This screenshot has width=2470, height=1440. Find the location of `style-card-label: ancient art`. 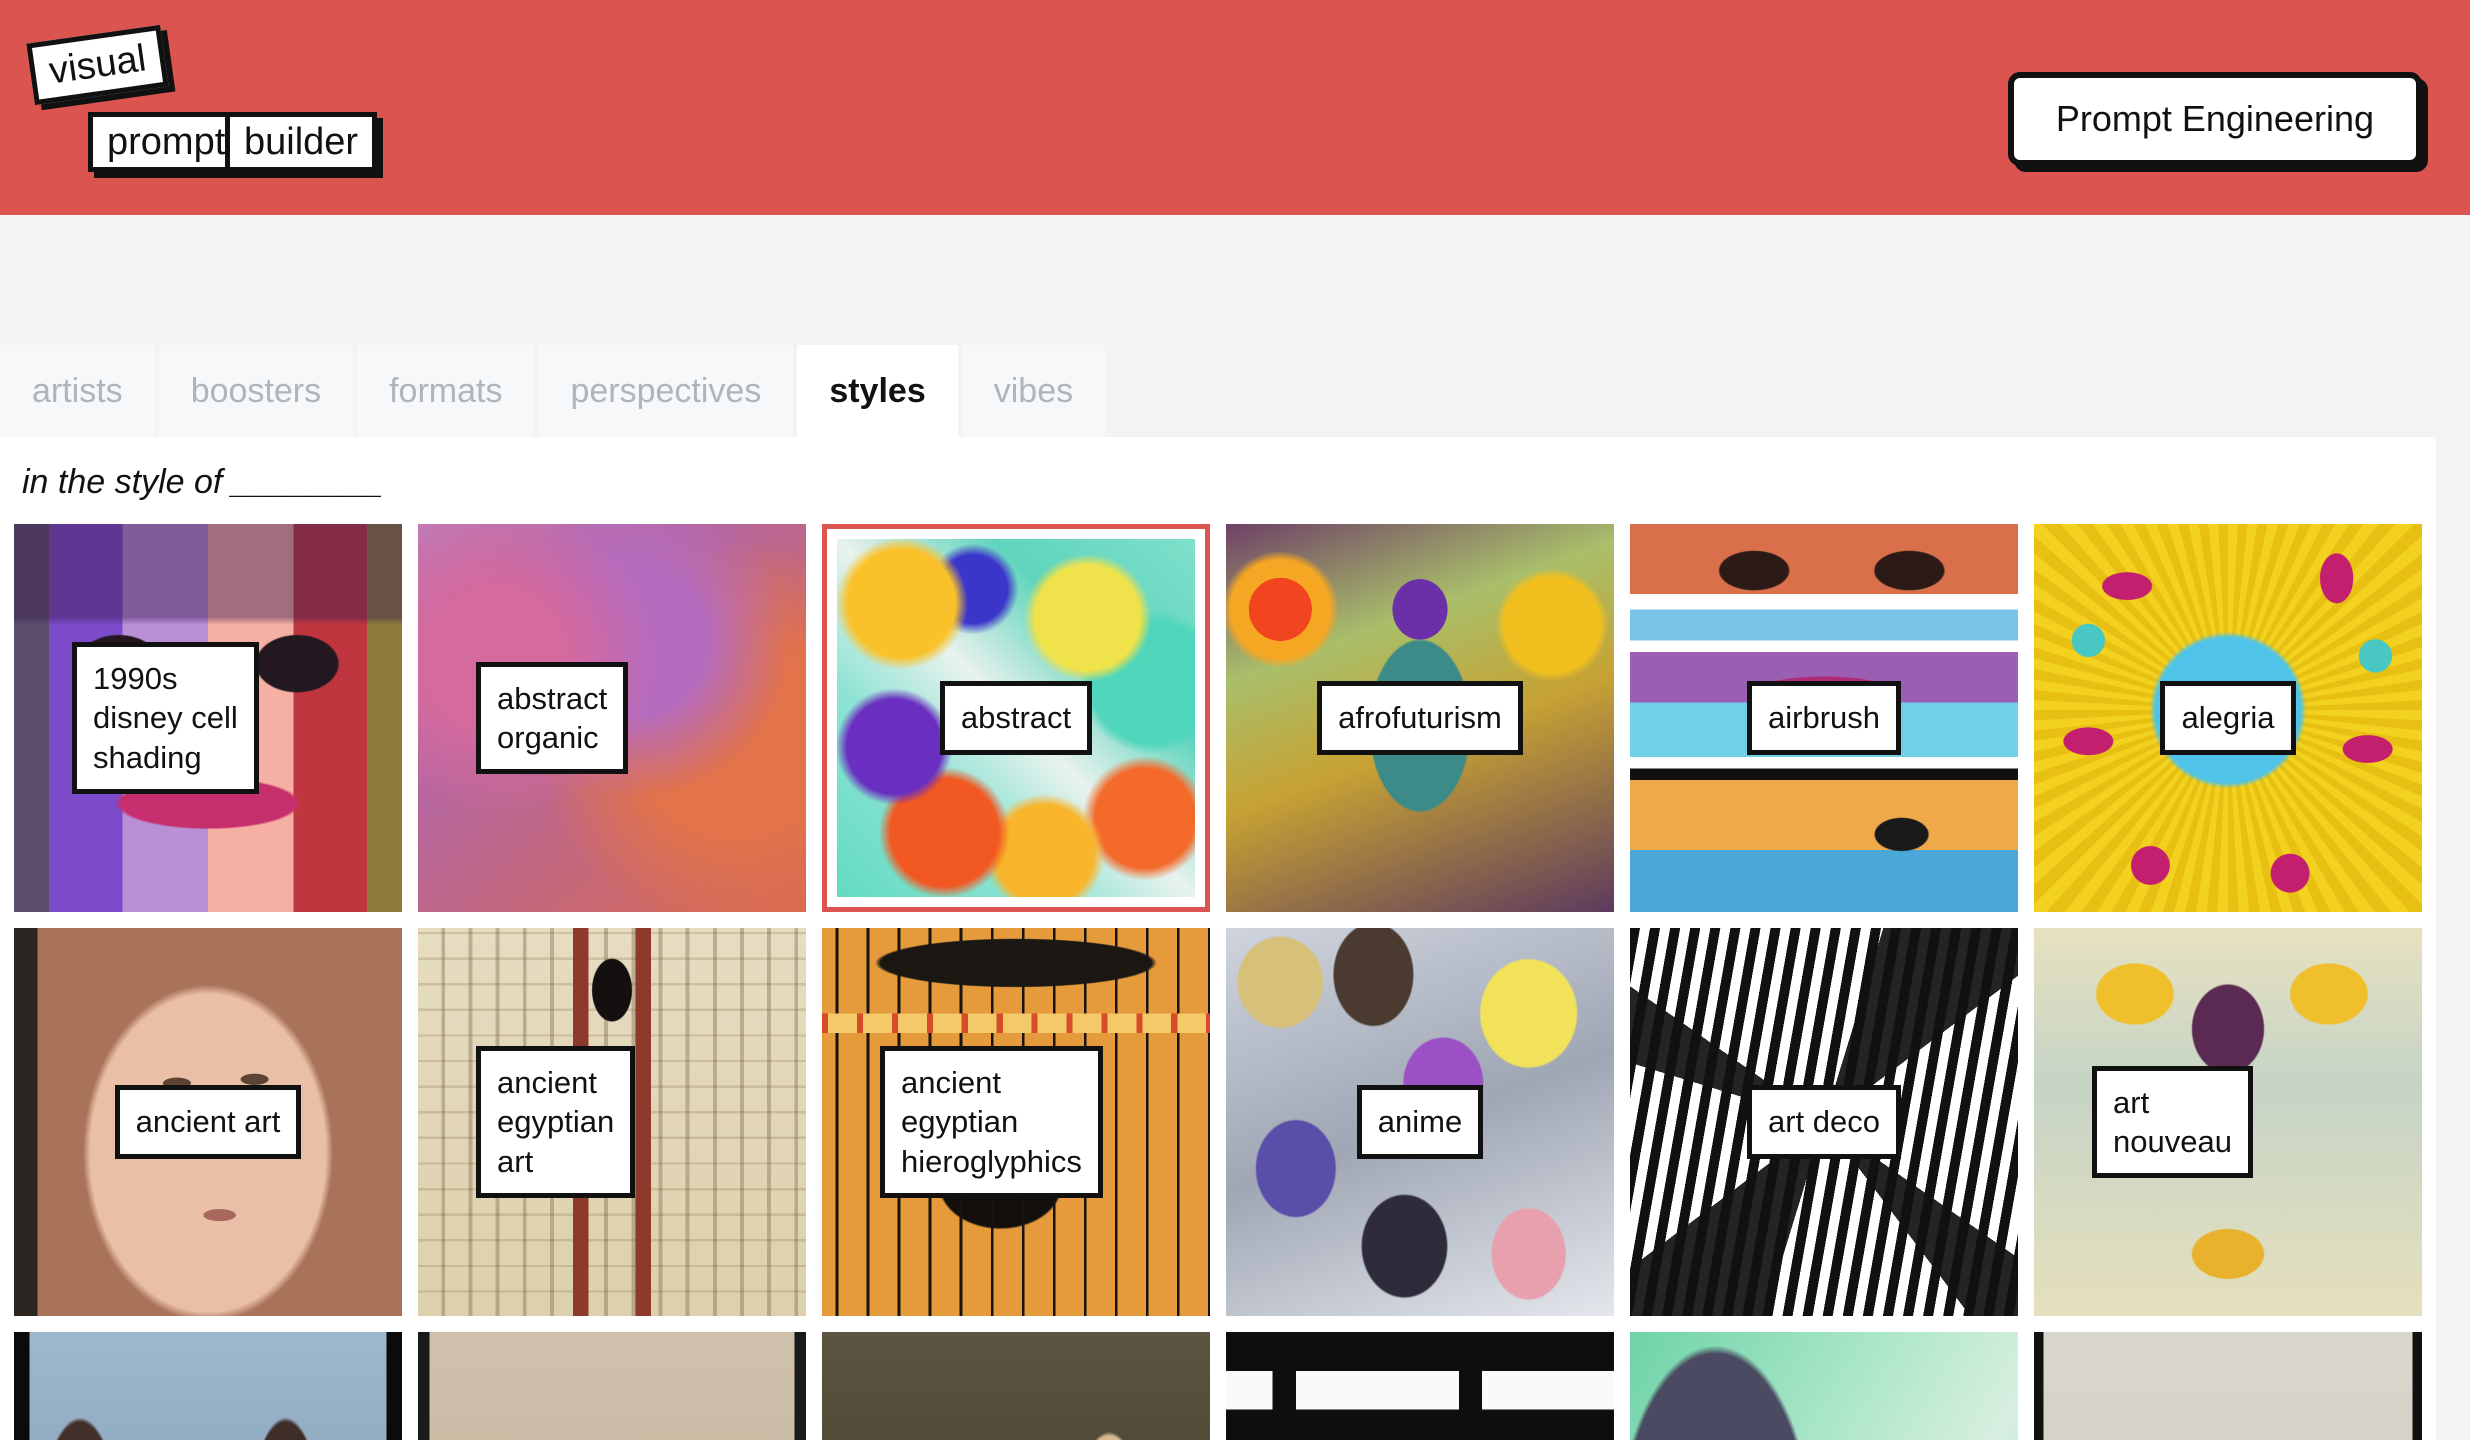

style-card-label: ancient art is located at coordinates (208, 1122).